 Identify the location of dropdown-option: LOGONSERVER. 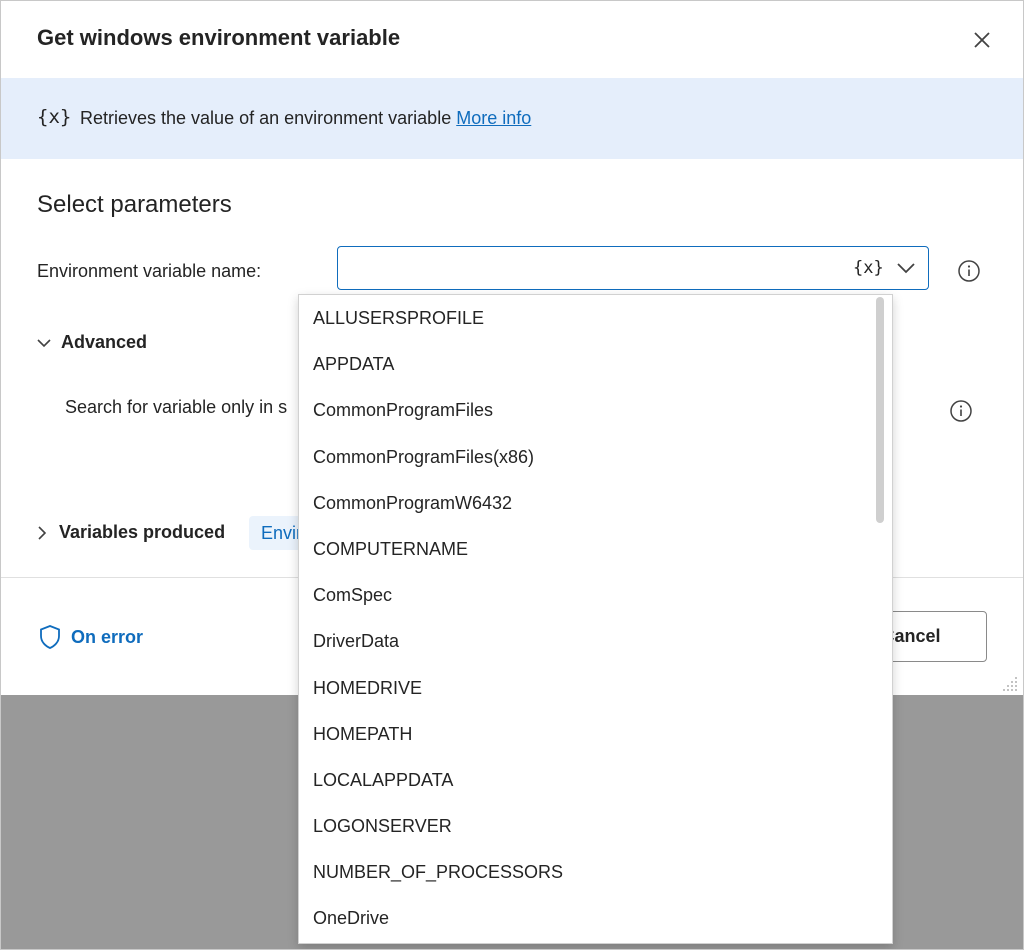
(595, 826).